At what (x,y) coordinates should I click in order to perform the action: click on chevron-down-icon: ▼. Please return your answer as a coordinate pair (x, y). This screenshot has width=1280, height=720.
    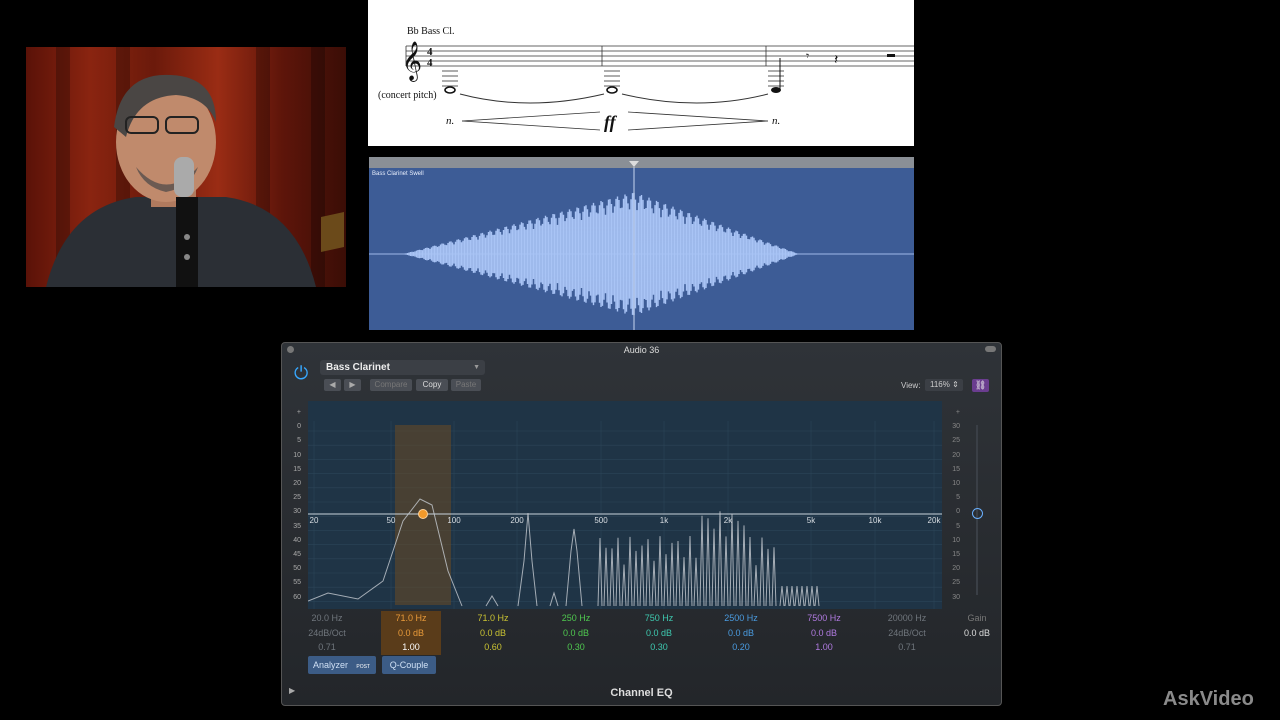
    Looking at the image, I should click on (476, 367).